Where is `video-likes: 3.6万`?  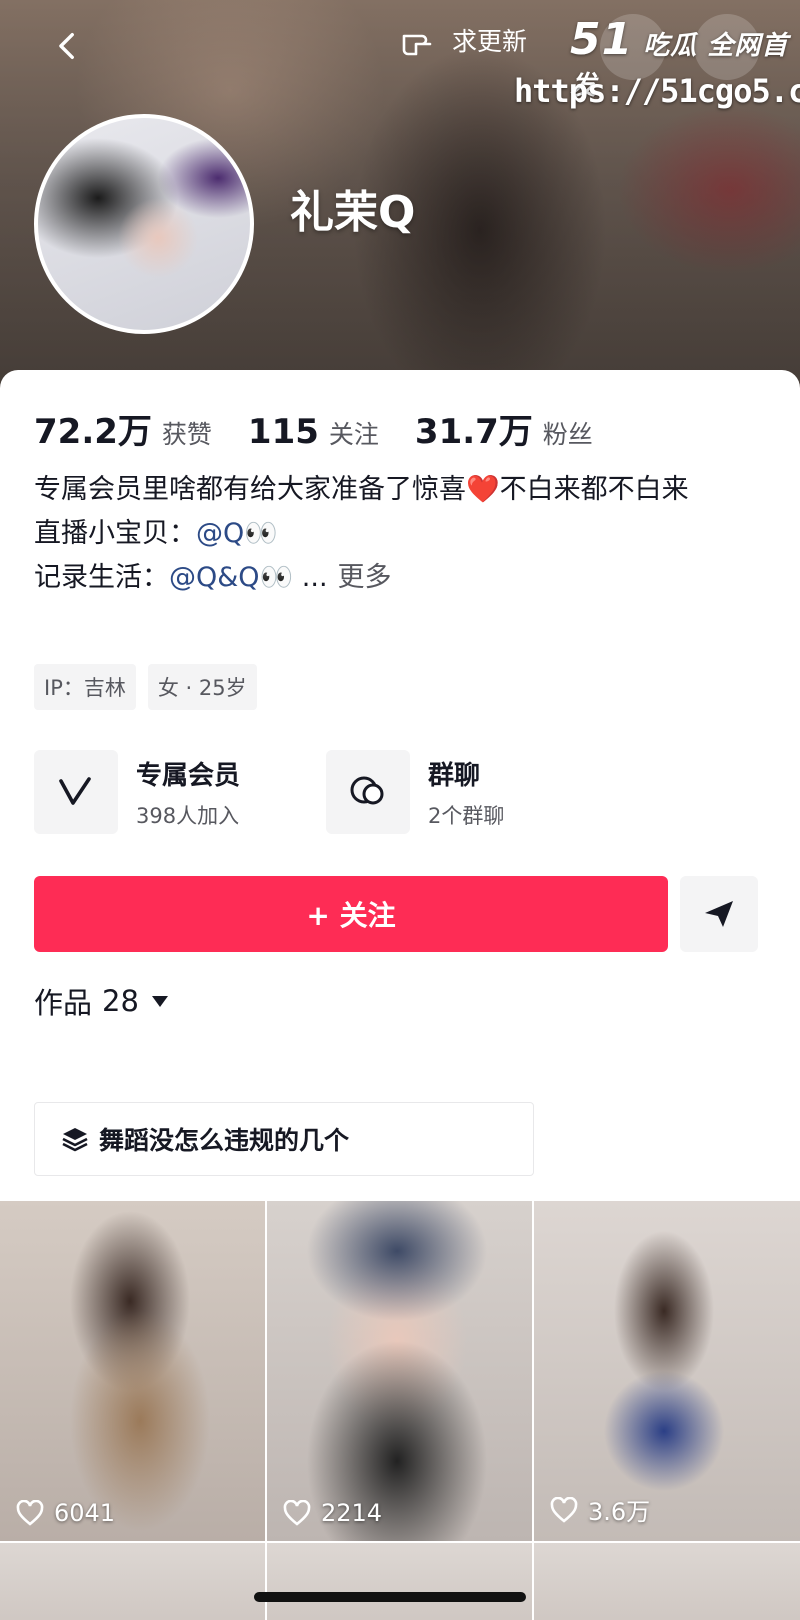 video-likes: 3.6万 is located at coordinates (600, 1509).